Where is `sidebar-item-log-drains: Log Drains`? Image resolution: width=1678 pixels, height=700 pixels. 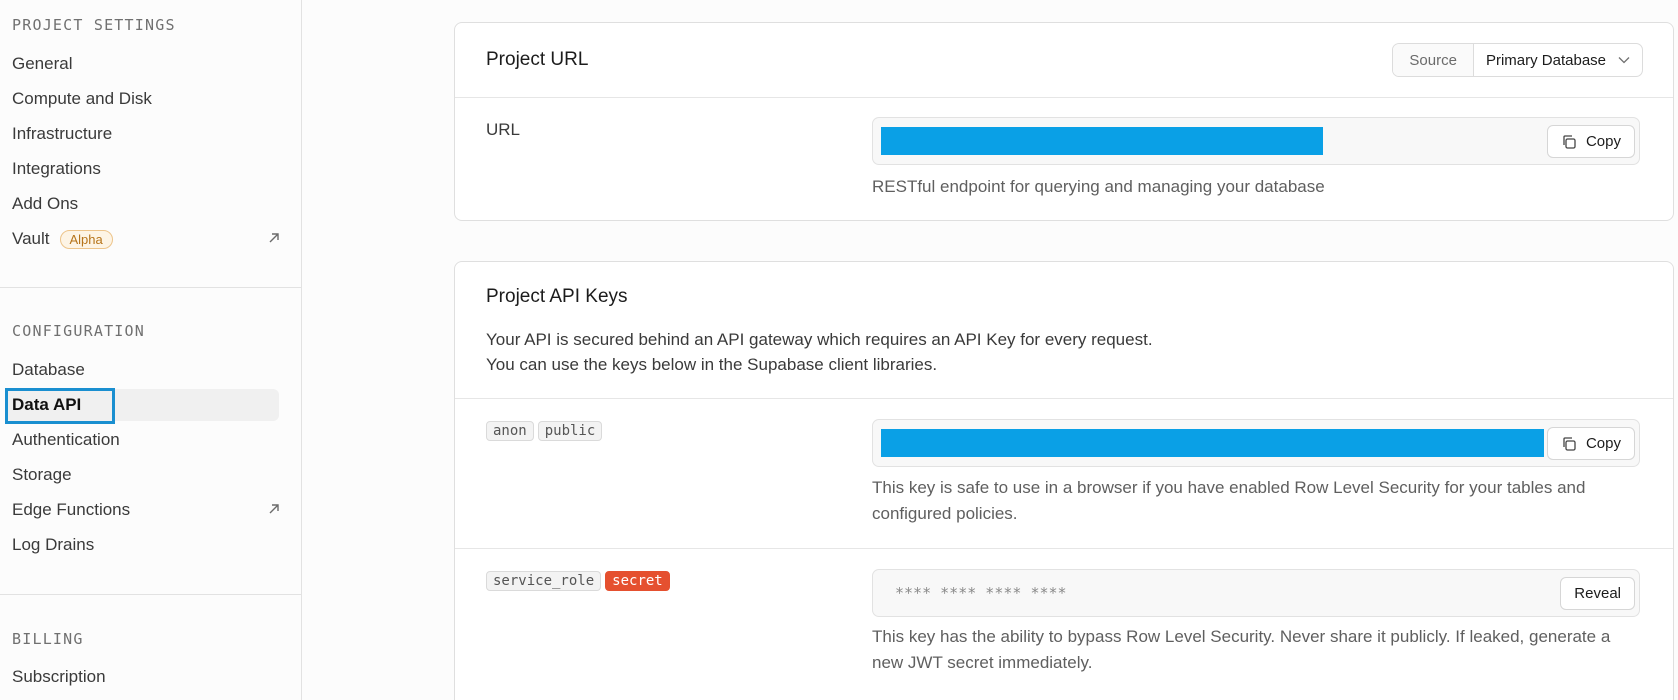 sidebar-item-log-drains: Log Drains is located at coordinates (149, 545).